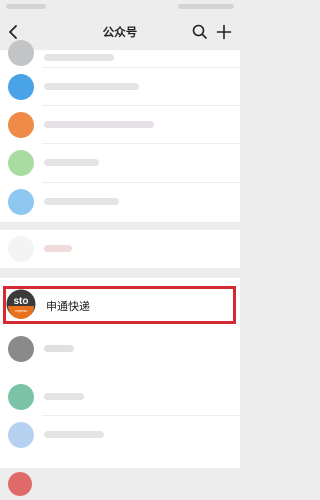 The image size is (320, 500). I want to click on account-name-label: 申通快递, so click(68, 306).